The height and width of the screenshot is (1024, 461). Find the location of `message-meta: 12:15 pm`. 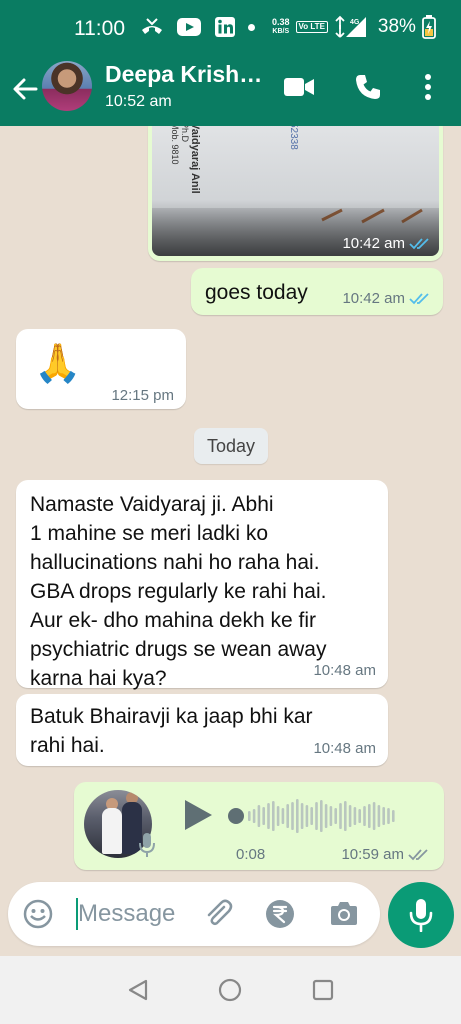

message-meta: 12:15 pm is located at coordinates (142, 395).